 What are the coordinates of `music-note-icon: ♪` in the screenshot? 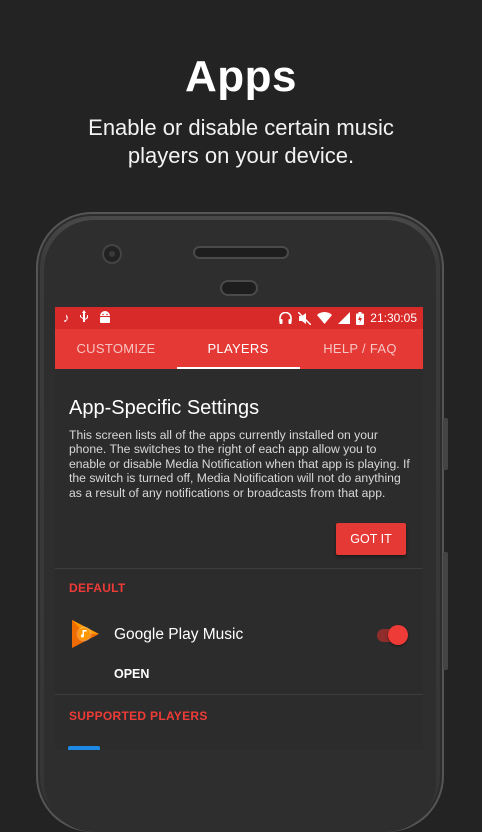 It's located at (66, 317).